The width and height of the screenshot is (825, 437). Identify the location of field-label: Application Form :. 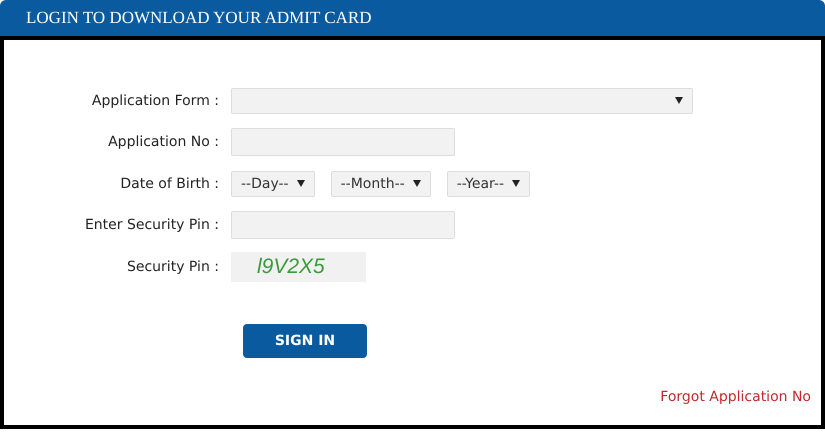
(155, 100).